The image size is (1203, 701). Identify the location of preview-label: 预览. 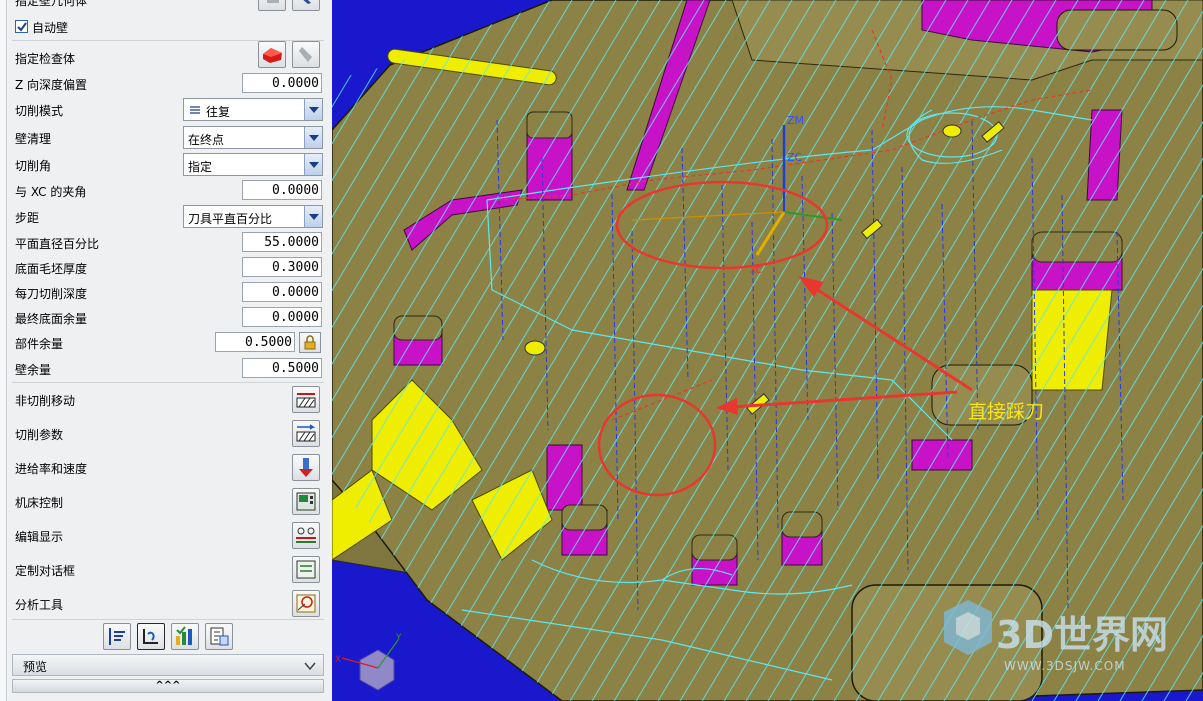
(35, 667).